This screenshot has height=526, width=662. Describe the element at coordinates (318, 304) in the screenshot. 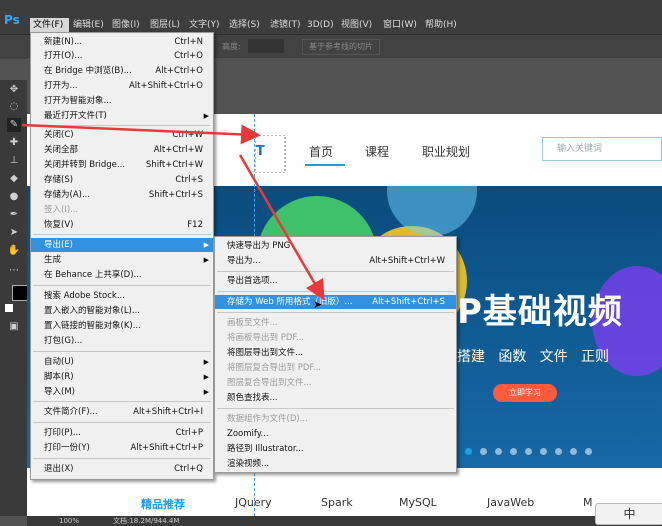

I see `mouse-cursor-icon: ➤` at that location.